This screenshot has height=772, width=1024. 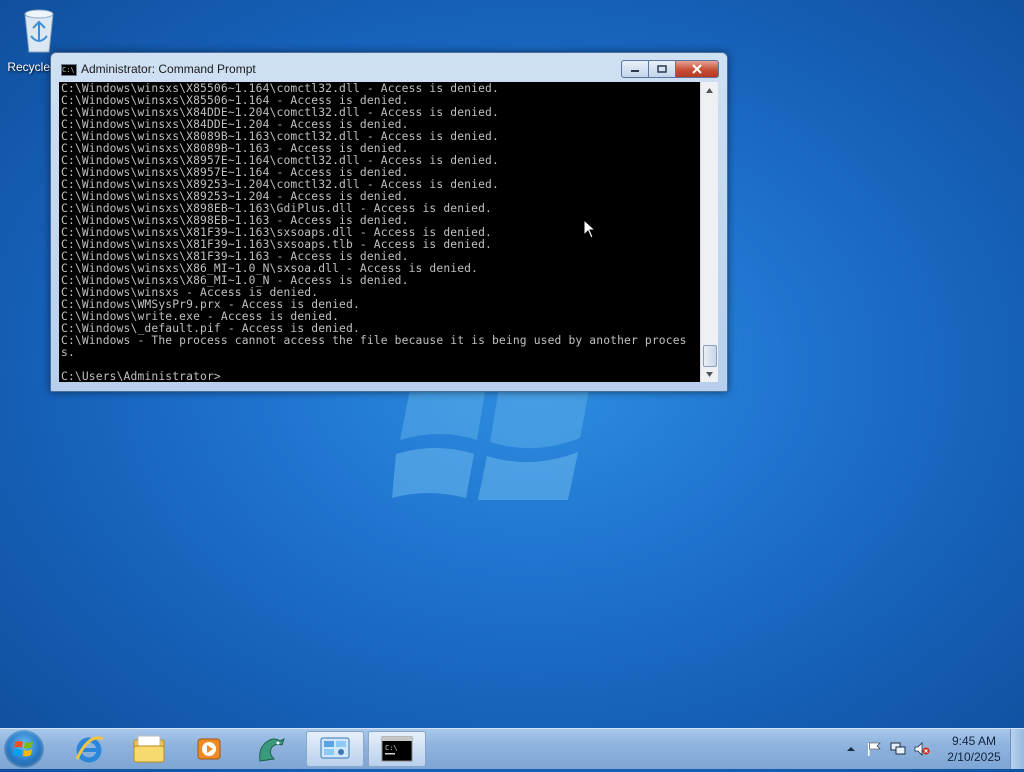 What do you see at coordinates (898, 749) in the screenshot?
I see `network-icon` at bounding box center [898, 749].